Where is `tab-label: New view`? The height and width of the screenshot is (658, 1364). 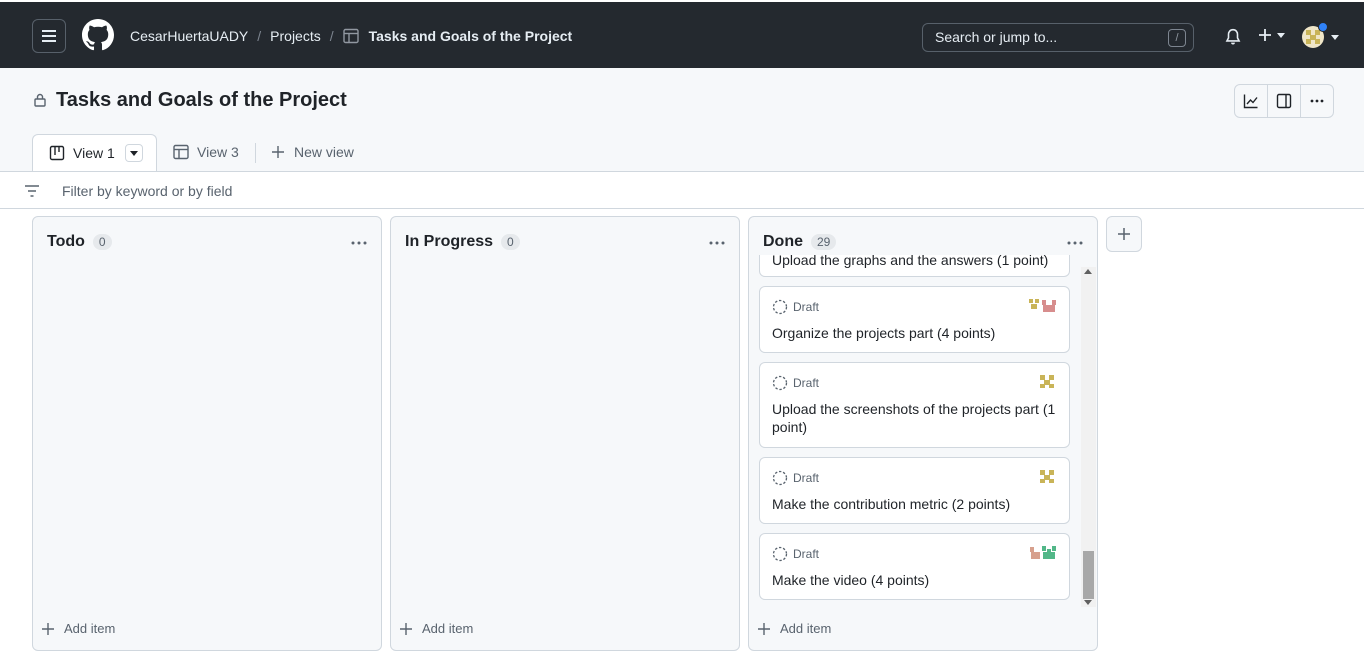 tab-label: New view is located at coordinates (324, 152).